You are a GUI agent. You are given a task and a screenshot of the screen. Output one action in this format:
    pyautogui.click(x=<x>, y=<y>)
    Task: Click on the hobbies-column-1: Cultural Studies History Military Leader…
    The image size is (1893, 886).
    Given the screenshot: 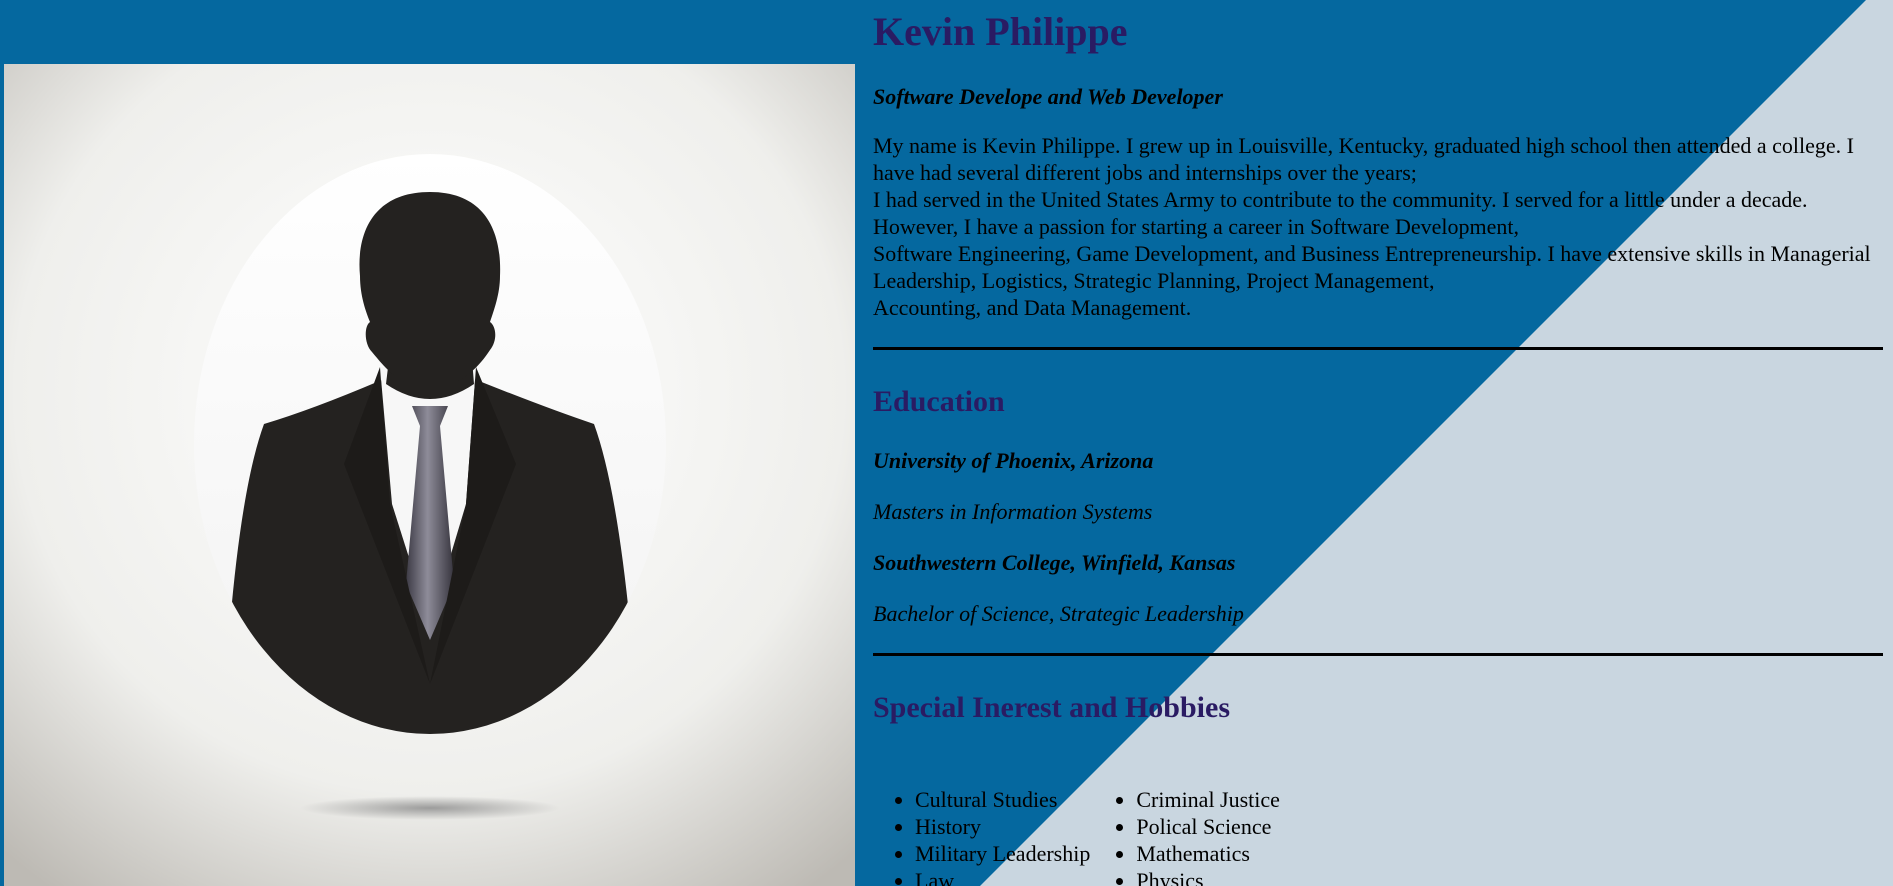 What is the action you would take?
    pyautogui.click(x=981, y=836)
    